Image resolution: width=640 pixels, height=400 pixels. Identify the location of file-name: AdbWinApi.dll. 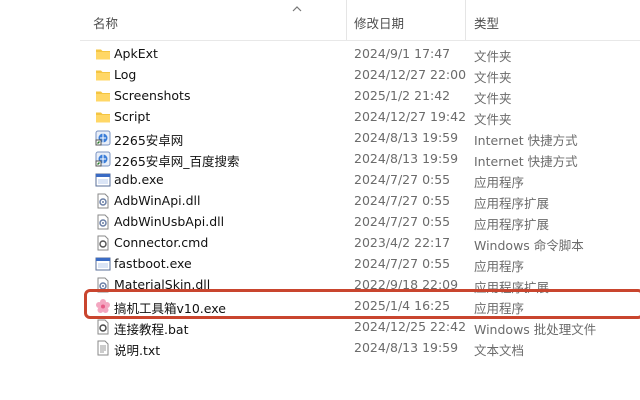
(157, 200).